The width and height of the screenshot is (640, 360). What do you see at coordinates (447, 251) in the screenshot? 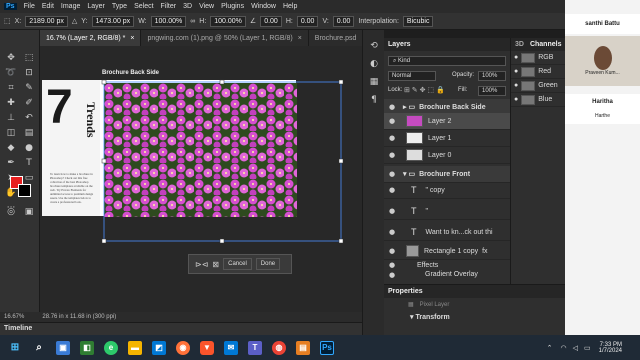
I see `layer-row-rectangle-copy: ● Rectangle 1 copy fx` at bounding box center [447, 251].